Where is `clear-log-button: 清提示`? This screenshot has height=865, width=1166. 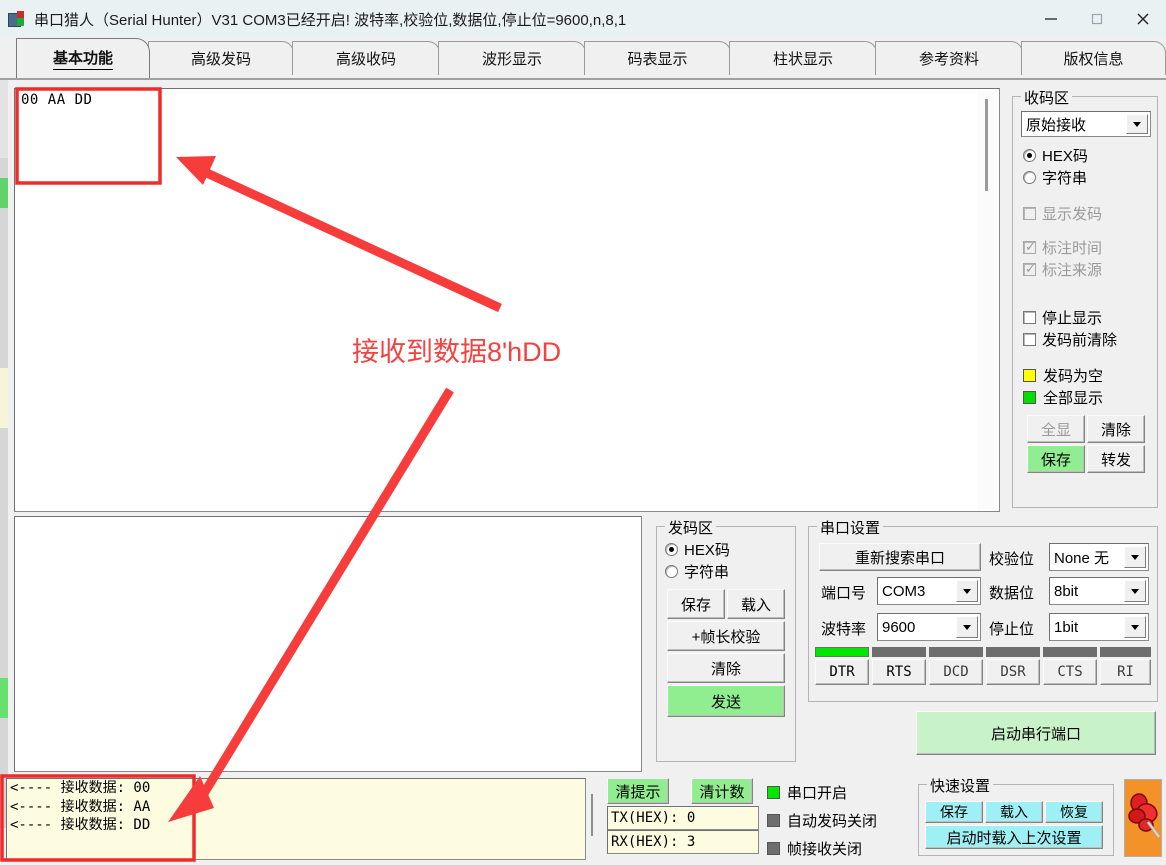
clear-log-button: 清提示 is located at coordinates (638, 791).